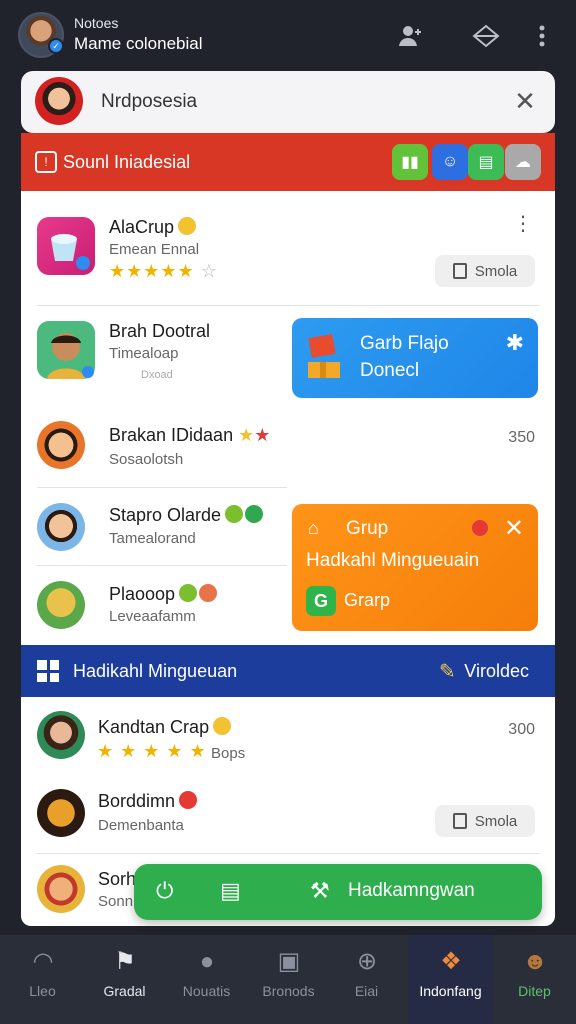  Describe the element at coordinates (534, 979) in the screenshot. I see `nav-item-ditep: ☻ Ditep` at that location.